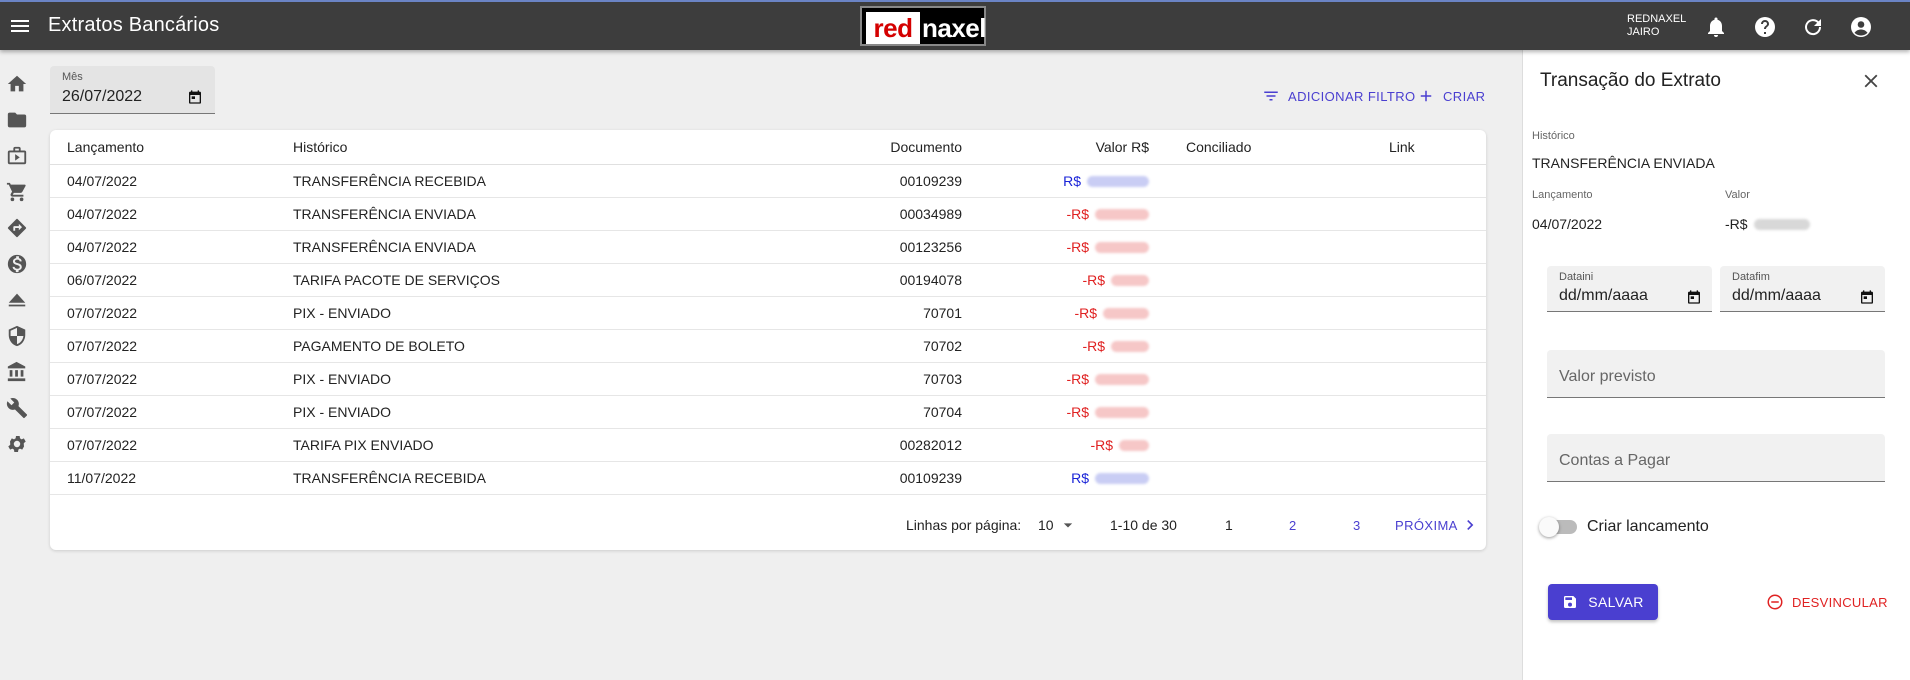  Describe the element at coordinates (768, 346) in the screenshot. I see `table-row: 07/07/2022 PAGAMENTO DE BOLETO 70702 -R$` at that location.